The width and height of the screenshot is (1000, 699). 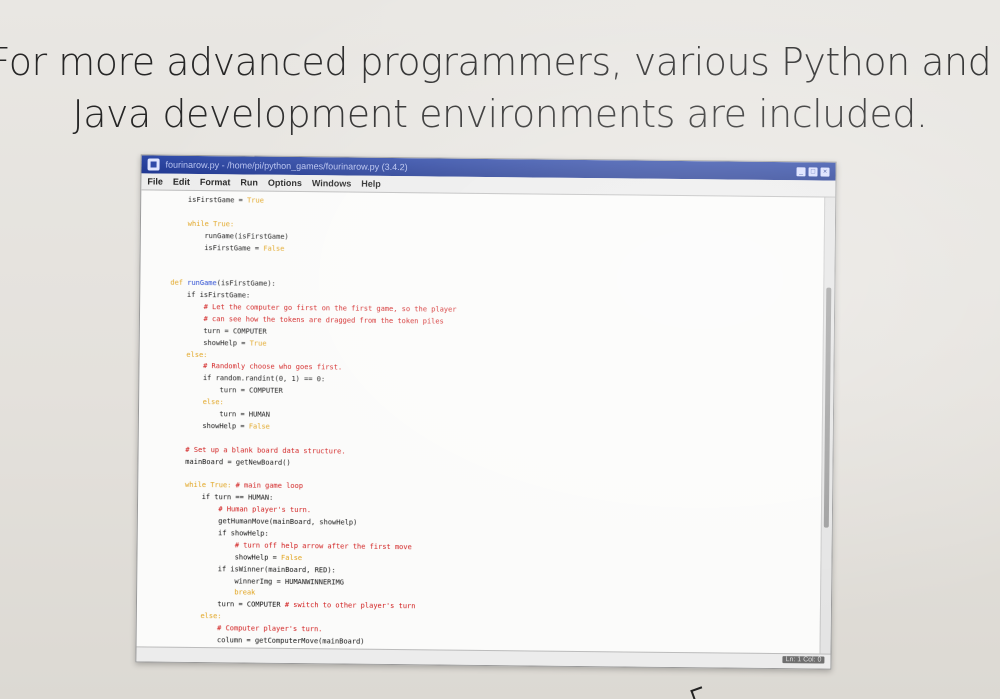 What do you see at coordinates (202, 283) in the screenshot?
I see `code-token: runGame` at bounding box center [202, 283].